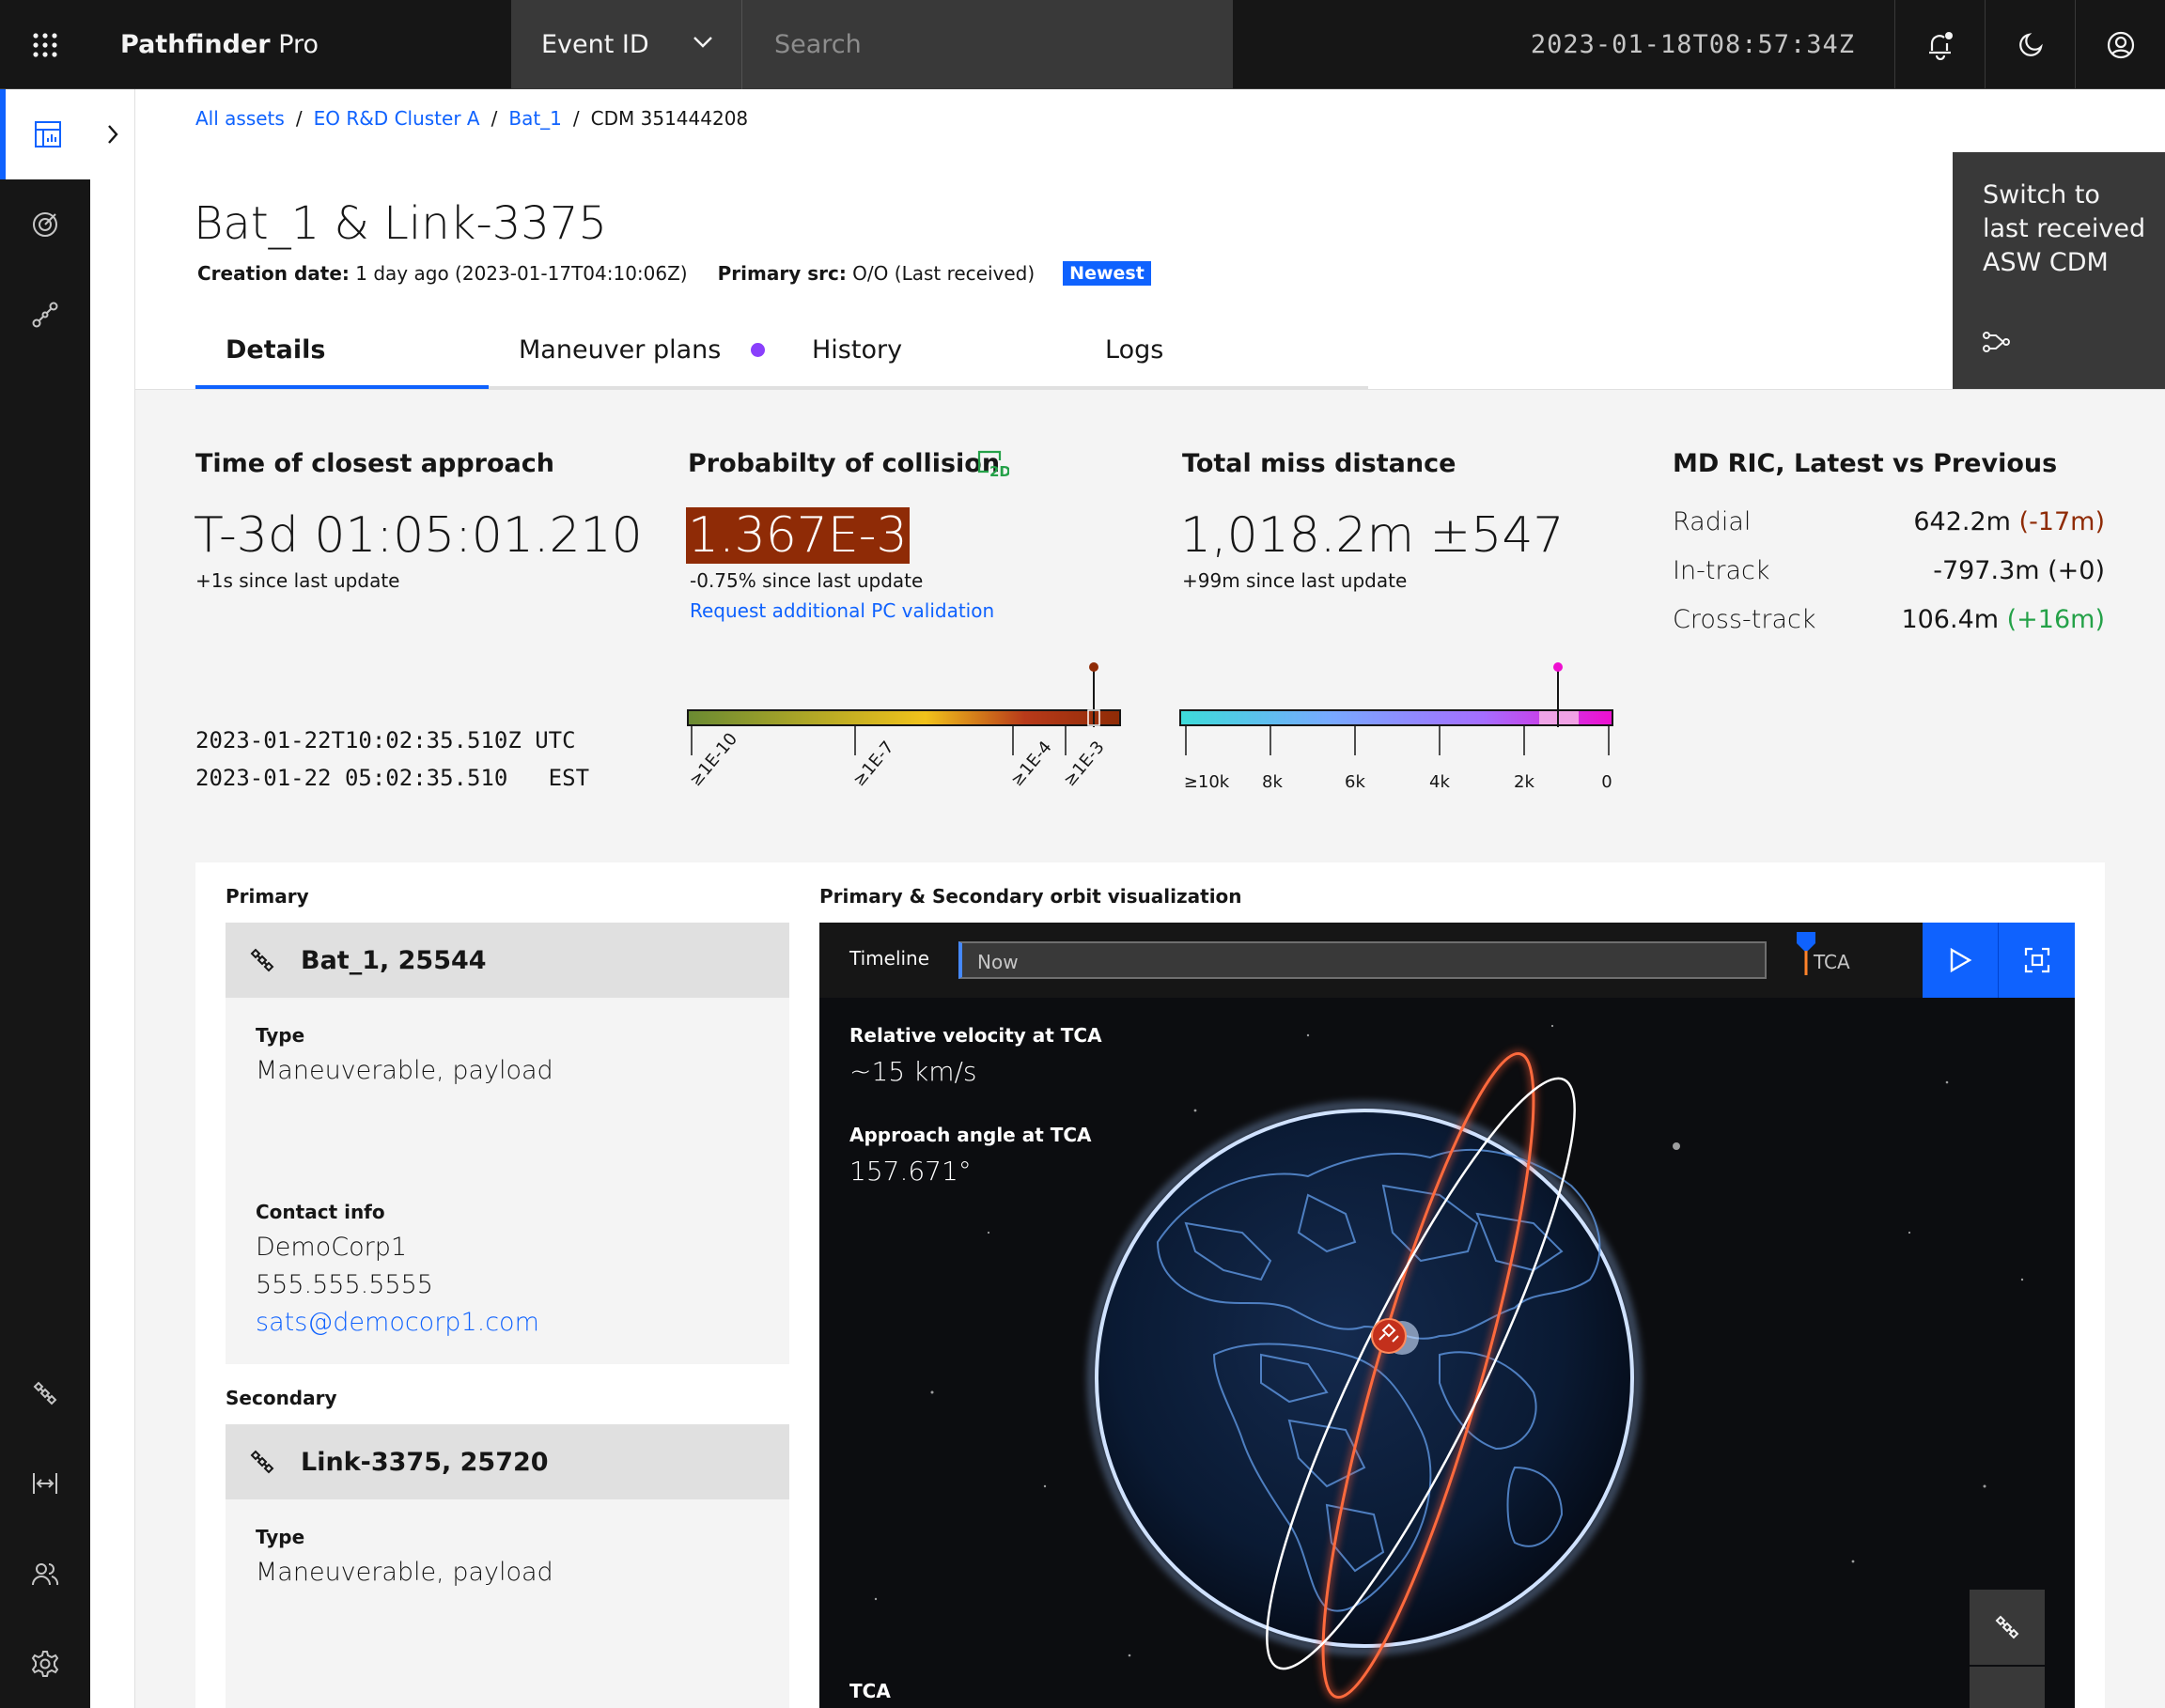 The width and height of the screenshot is (2165, 1708). What do you see at coordinates (844, 463) in the screenshot?
I see `pc-title-text: Probabilty of collision` at bounding box center [844, 463].